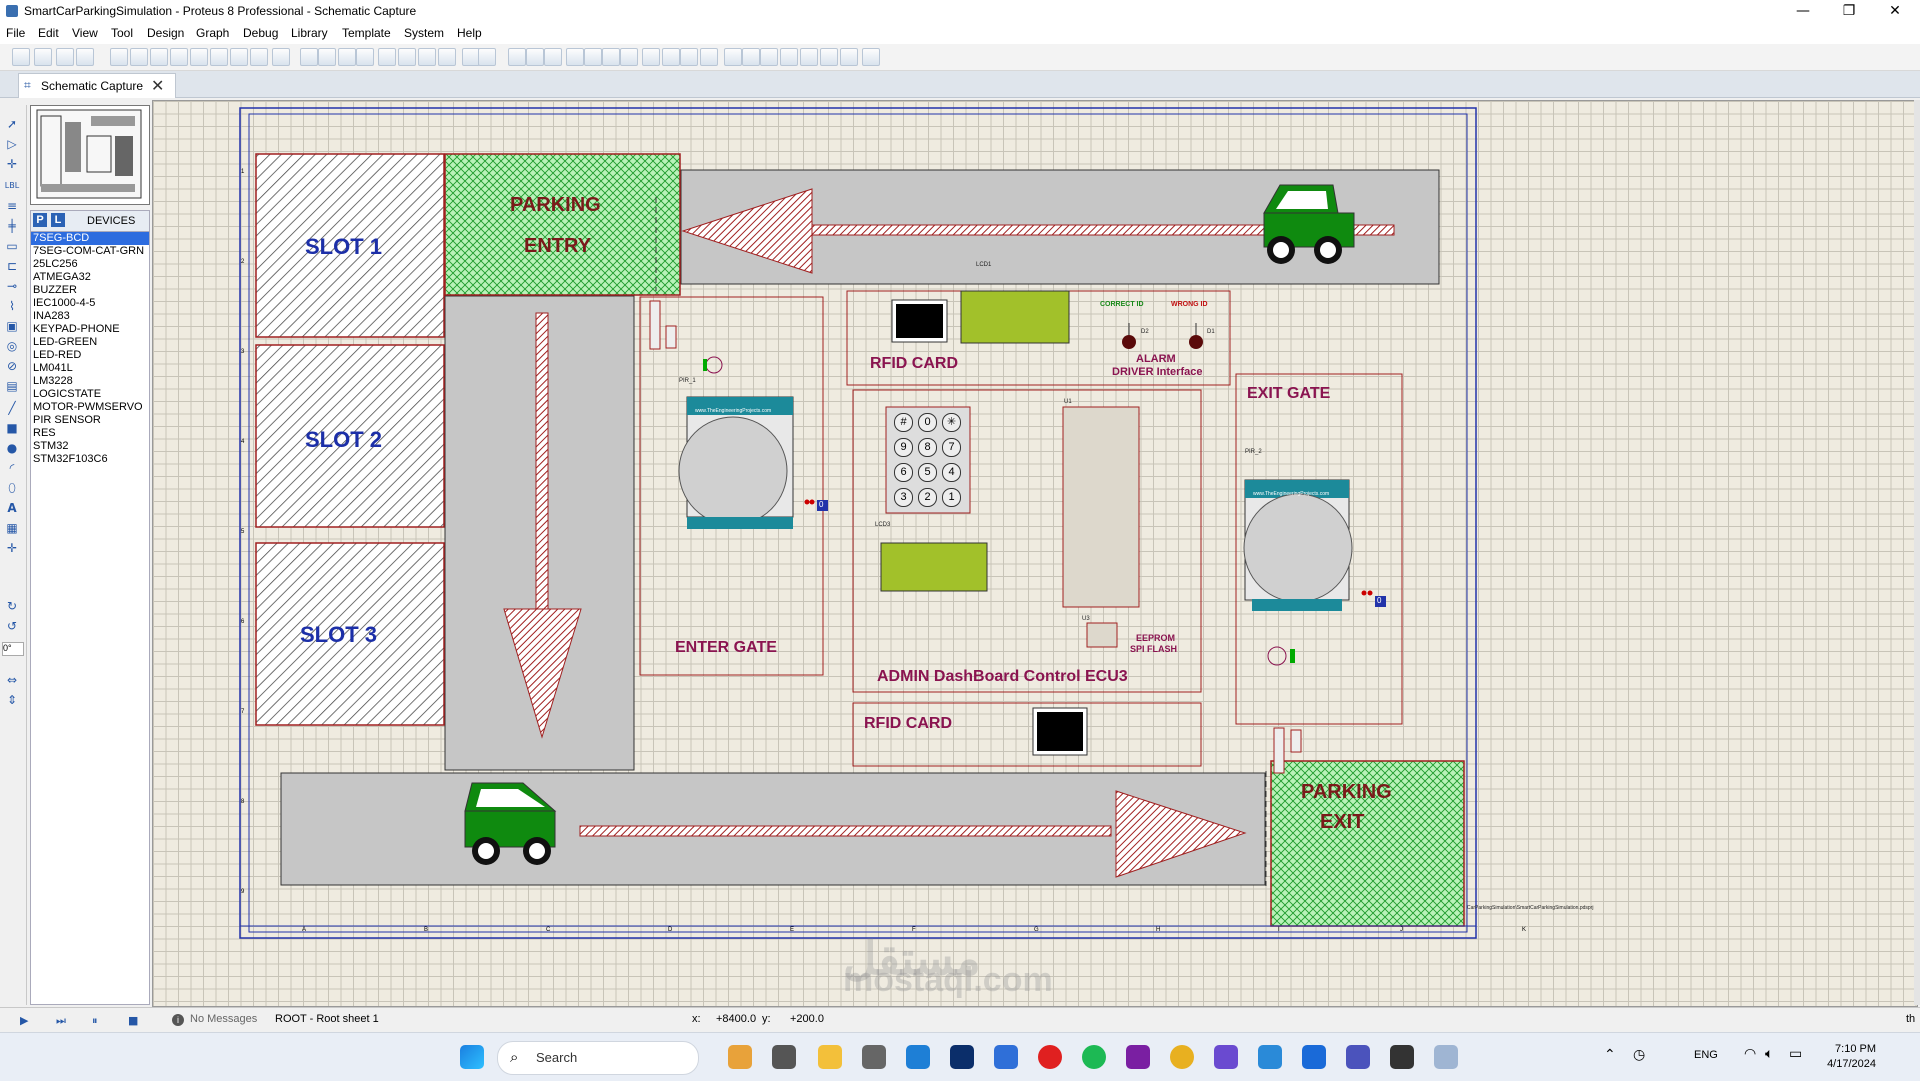  I want to click on block-move-icon, so click(593, 57).